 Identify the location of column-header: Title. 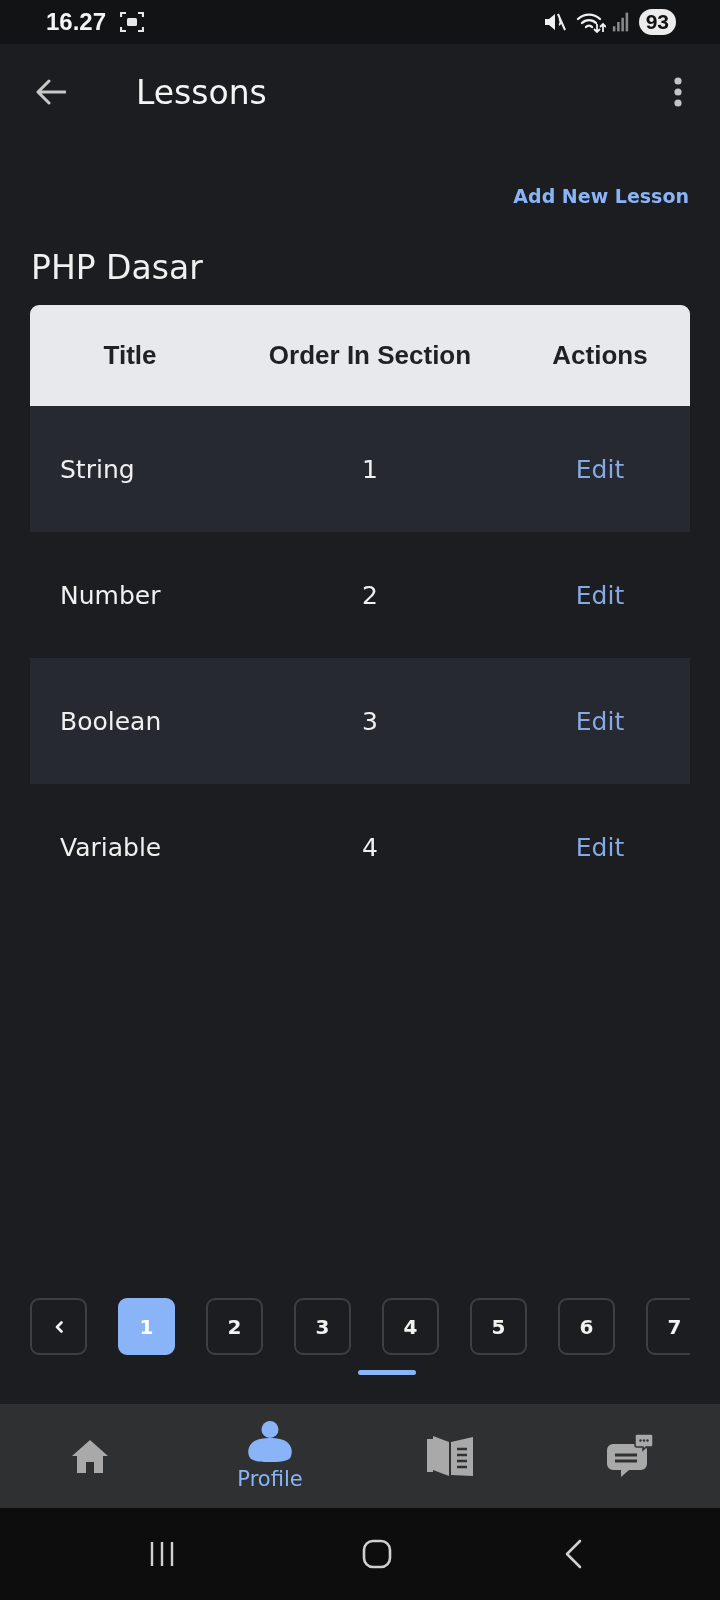
(130, 355).